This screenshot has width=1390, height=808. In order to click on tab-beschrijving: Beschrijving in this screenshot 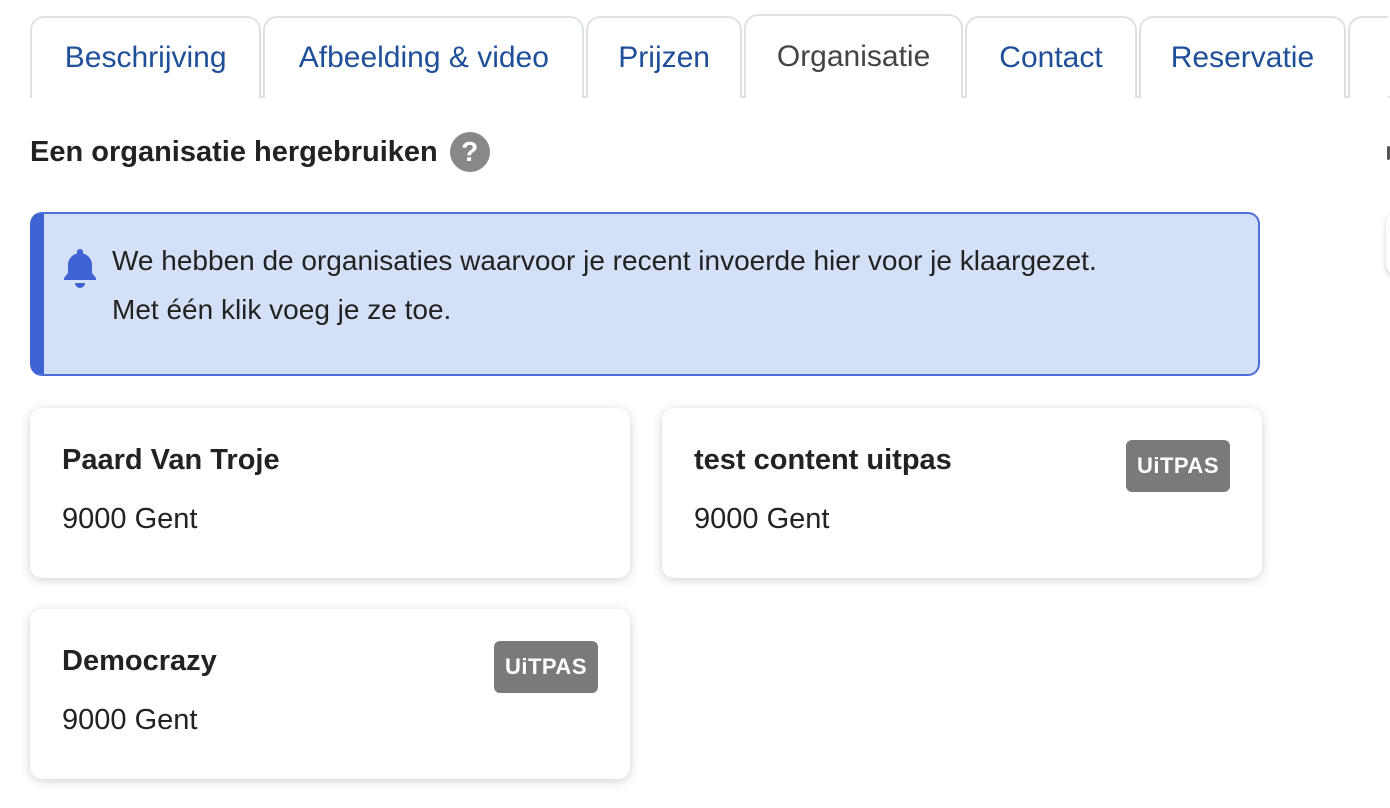, I will do `click(146, 57)`.